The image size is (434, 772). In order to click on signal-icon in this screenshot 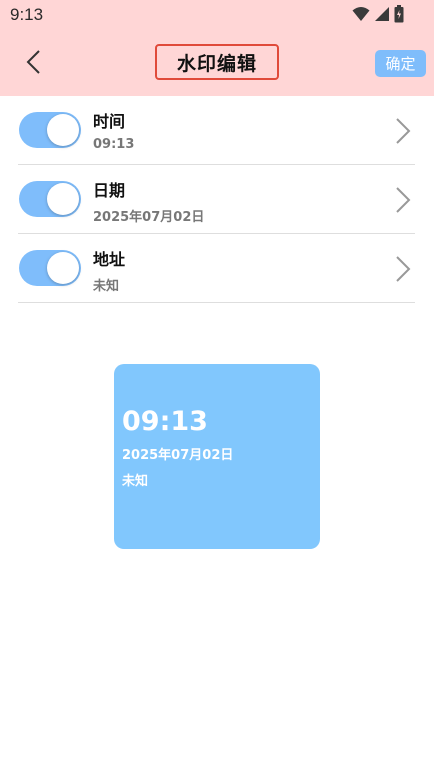, I will do `click(382, 14)`.